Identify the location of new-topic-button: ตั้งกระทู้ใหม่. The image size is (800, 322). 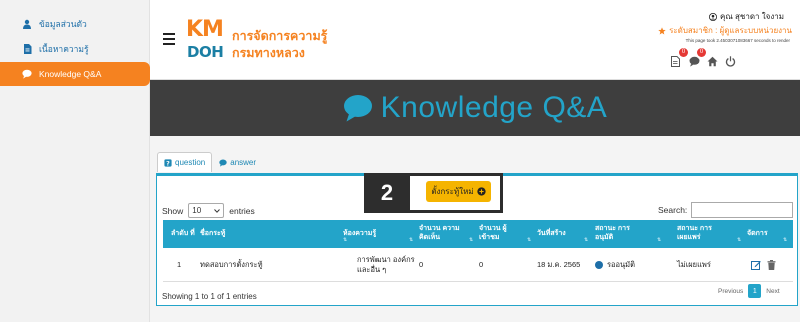
(458, 191).